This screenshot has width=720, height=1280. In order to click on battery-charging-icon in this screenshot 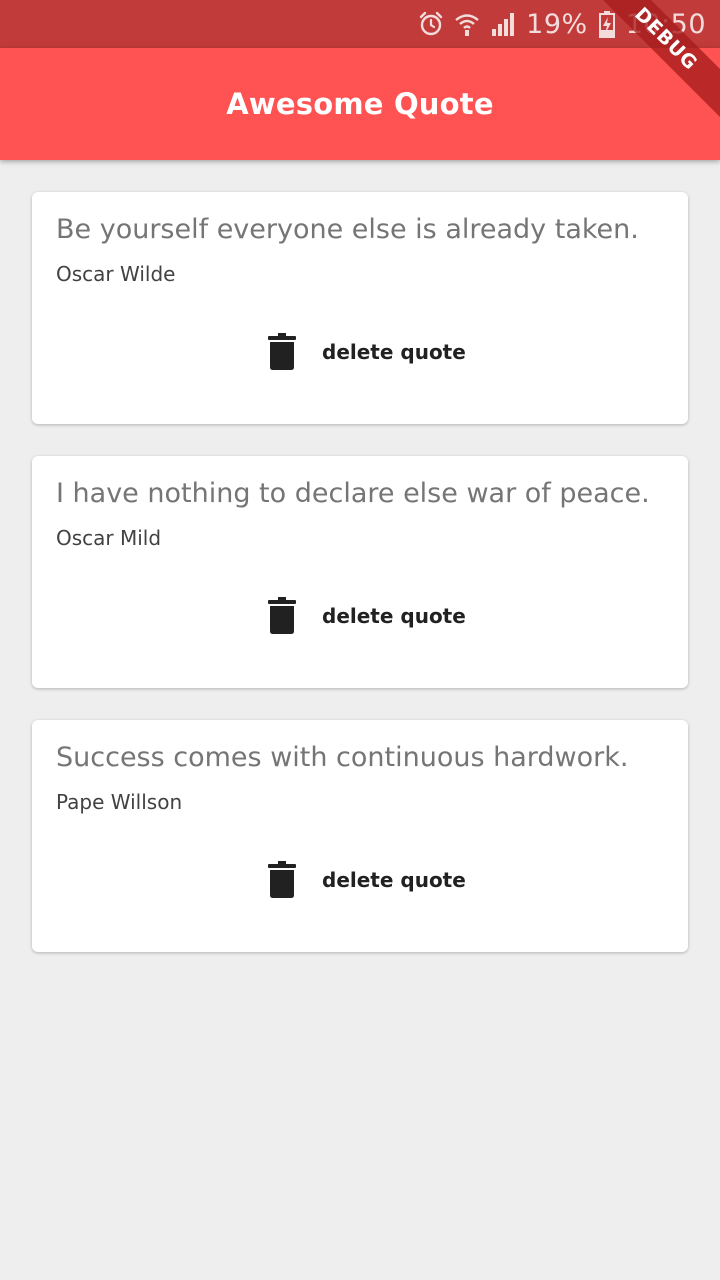, I will do `click(607, 24)`.